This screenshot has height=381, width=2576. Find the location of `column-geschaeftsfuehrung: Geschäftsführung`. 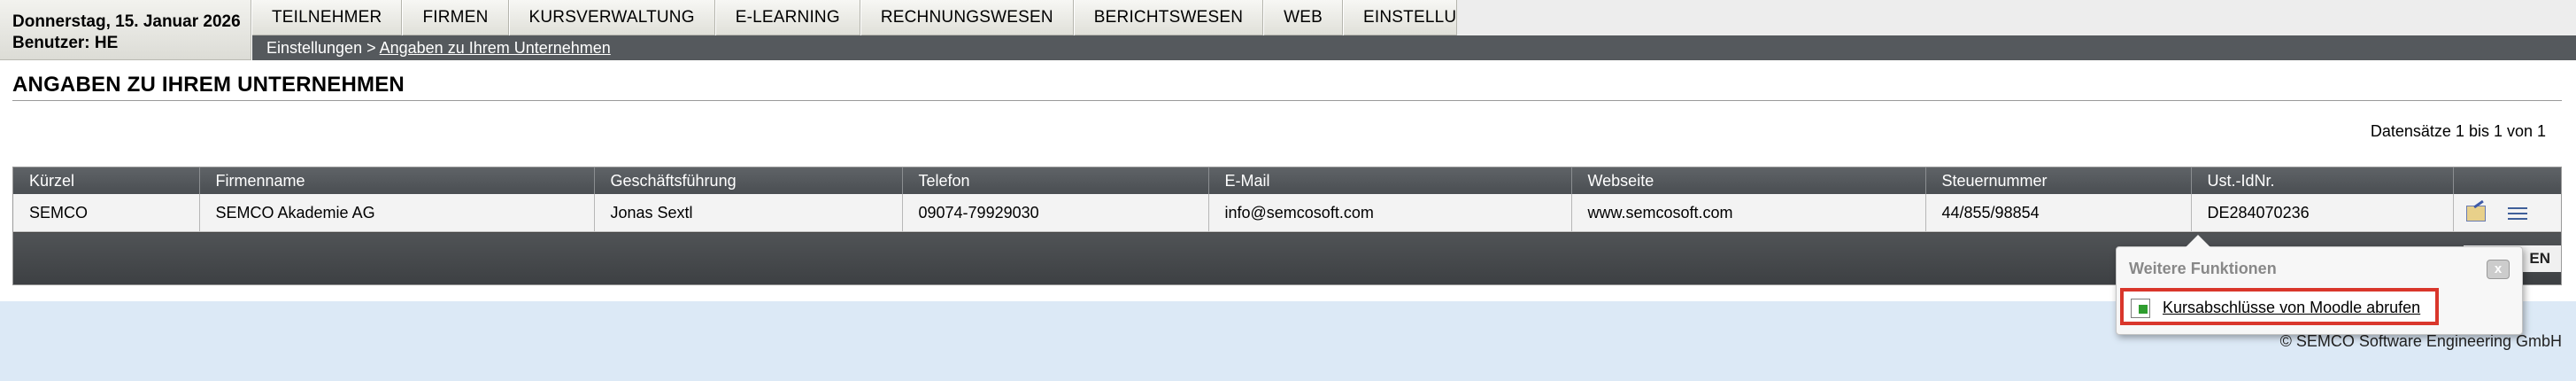

column-geschaeftsfuehrung: Geschäftsführung is located at coordinates (748, 180).